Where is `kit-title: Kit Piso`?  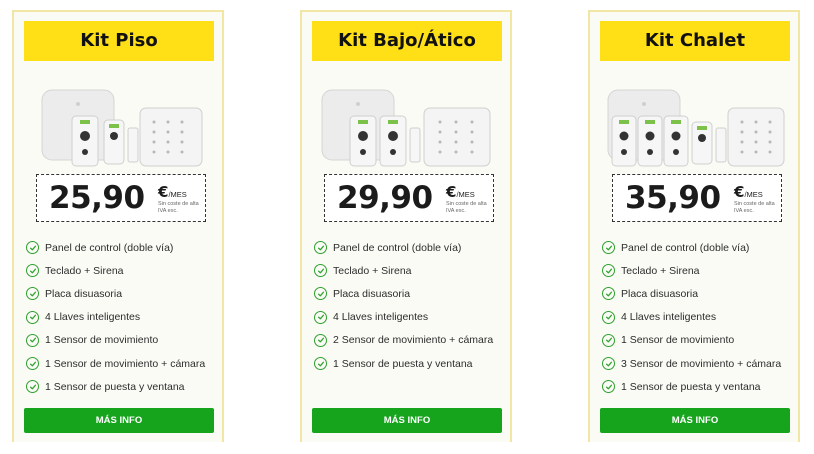
kit-title: Kit Piso is located at coordinates (119, 41).